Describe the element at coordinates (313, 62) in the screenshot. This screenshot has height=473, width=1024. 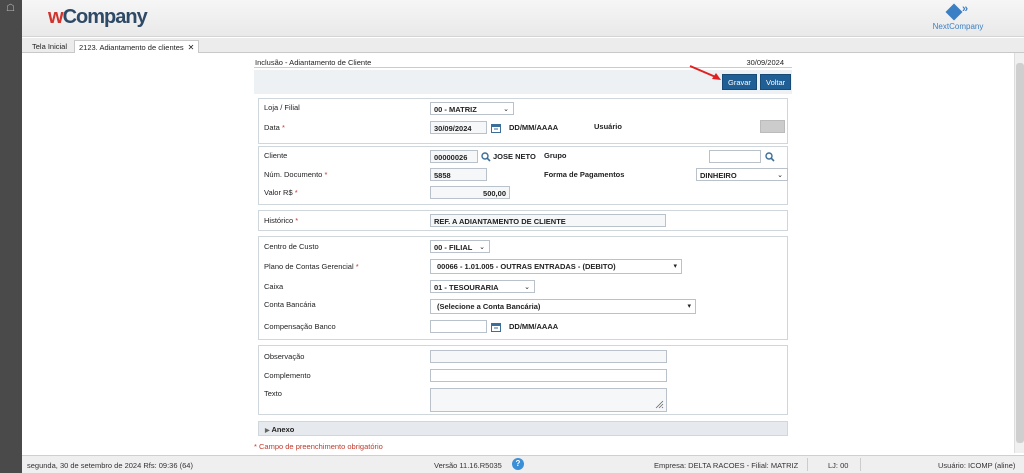
I see `form-title: Inclusão - Adiantamento de Cliente` at that location.